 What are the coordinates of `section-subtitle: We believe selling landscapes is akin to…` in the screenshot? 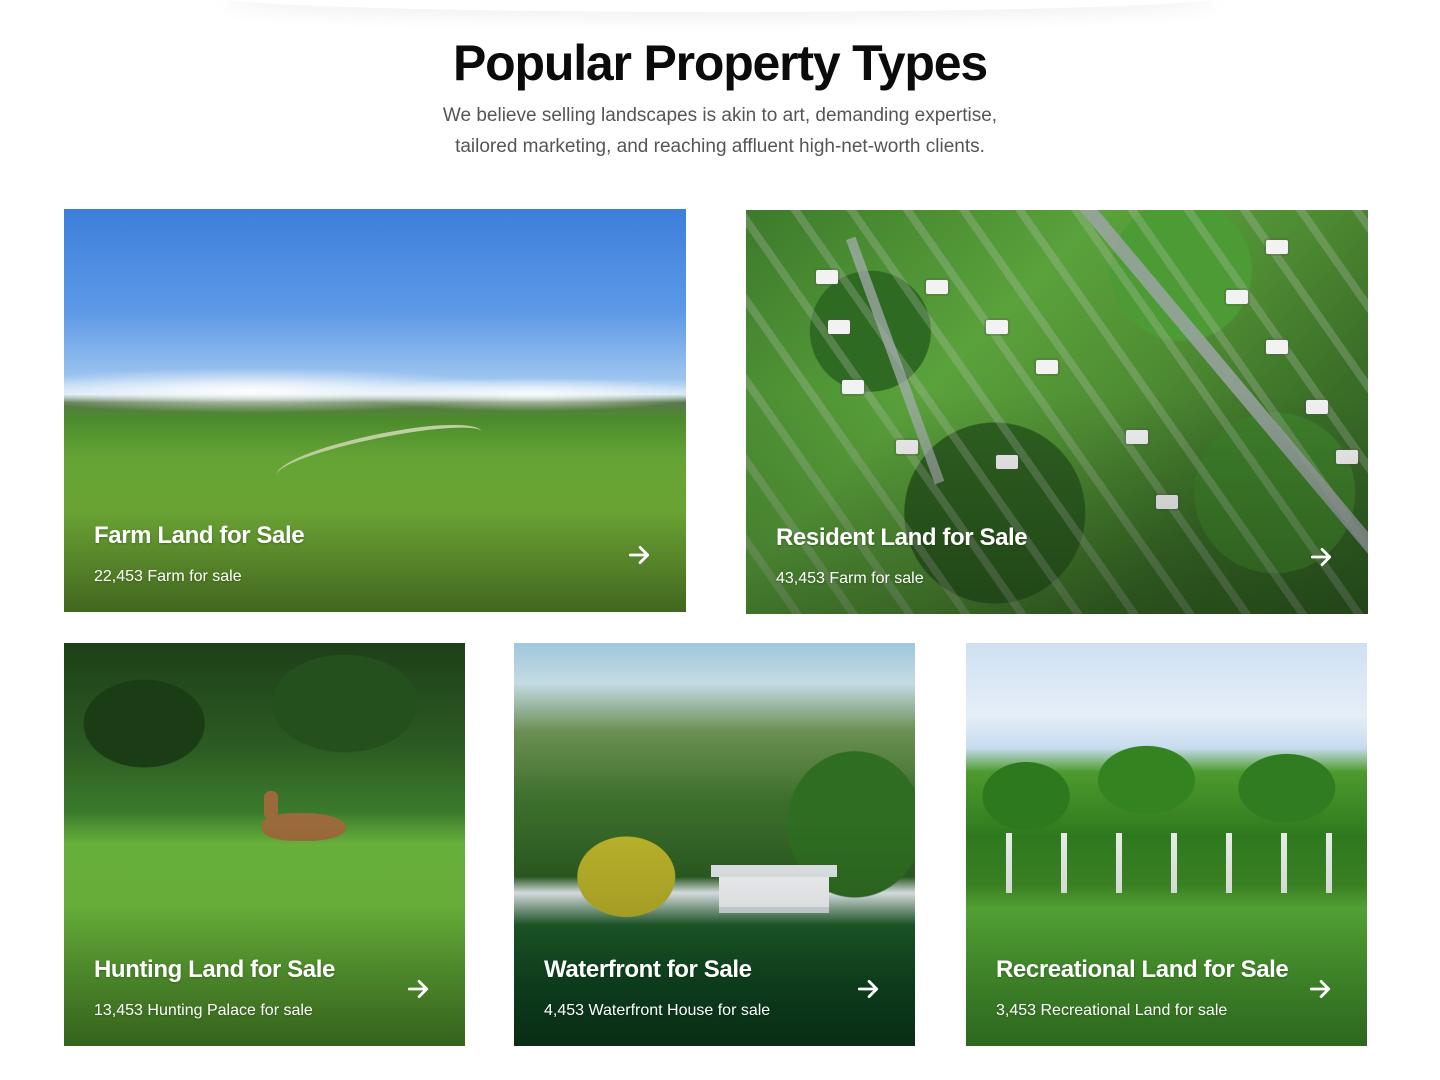 It's located at (720, 131).